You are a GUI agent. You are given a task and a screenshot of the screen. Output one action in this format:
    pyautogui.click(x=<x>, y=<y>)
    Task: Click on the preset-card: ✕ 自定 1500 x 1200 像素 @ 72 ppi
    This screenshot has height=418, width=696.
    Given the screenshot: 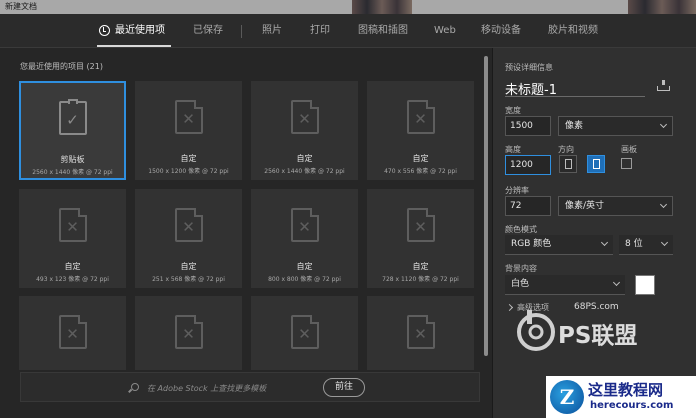 What is the action you would take?
    pyautogui.click(x=188, y=130)
    